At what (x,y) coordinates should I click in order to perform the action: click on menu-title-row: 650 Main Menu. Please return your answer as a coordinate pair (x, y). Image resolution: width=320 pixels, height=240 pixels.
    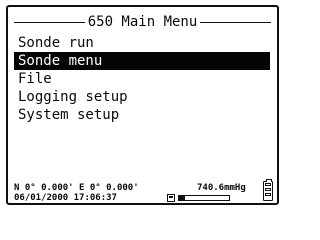
    Looking at the image, I should click on (143, 22).